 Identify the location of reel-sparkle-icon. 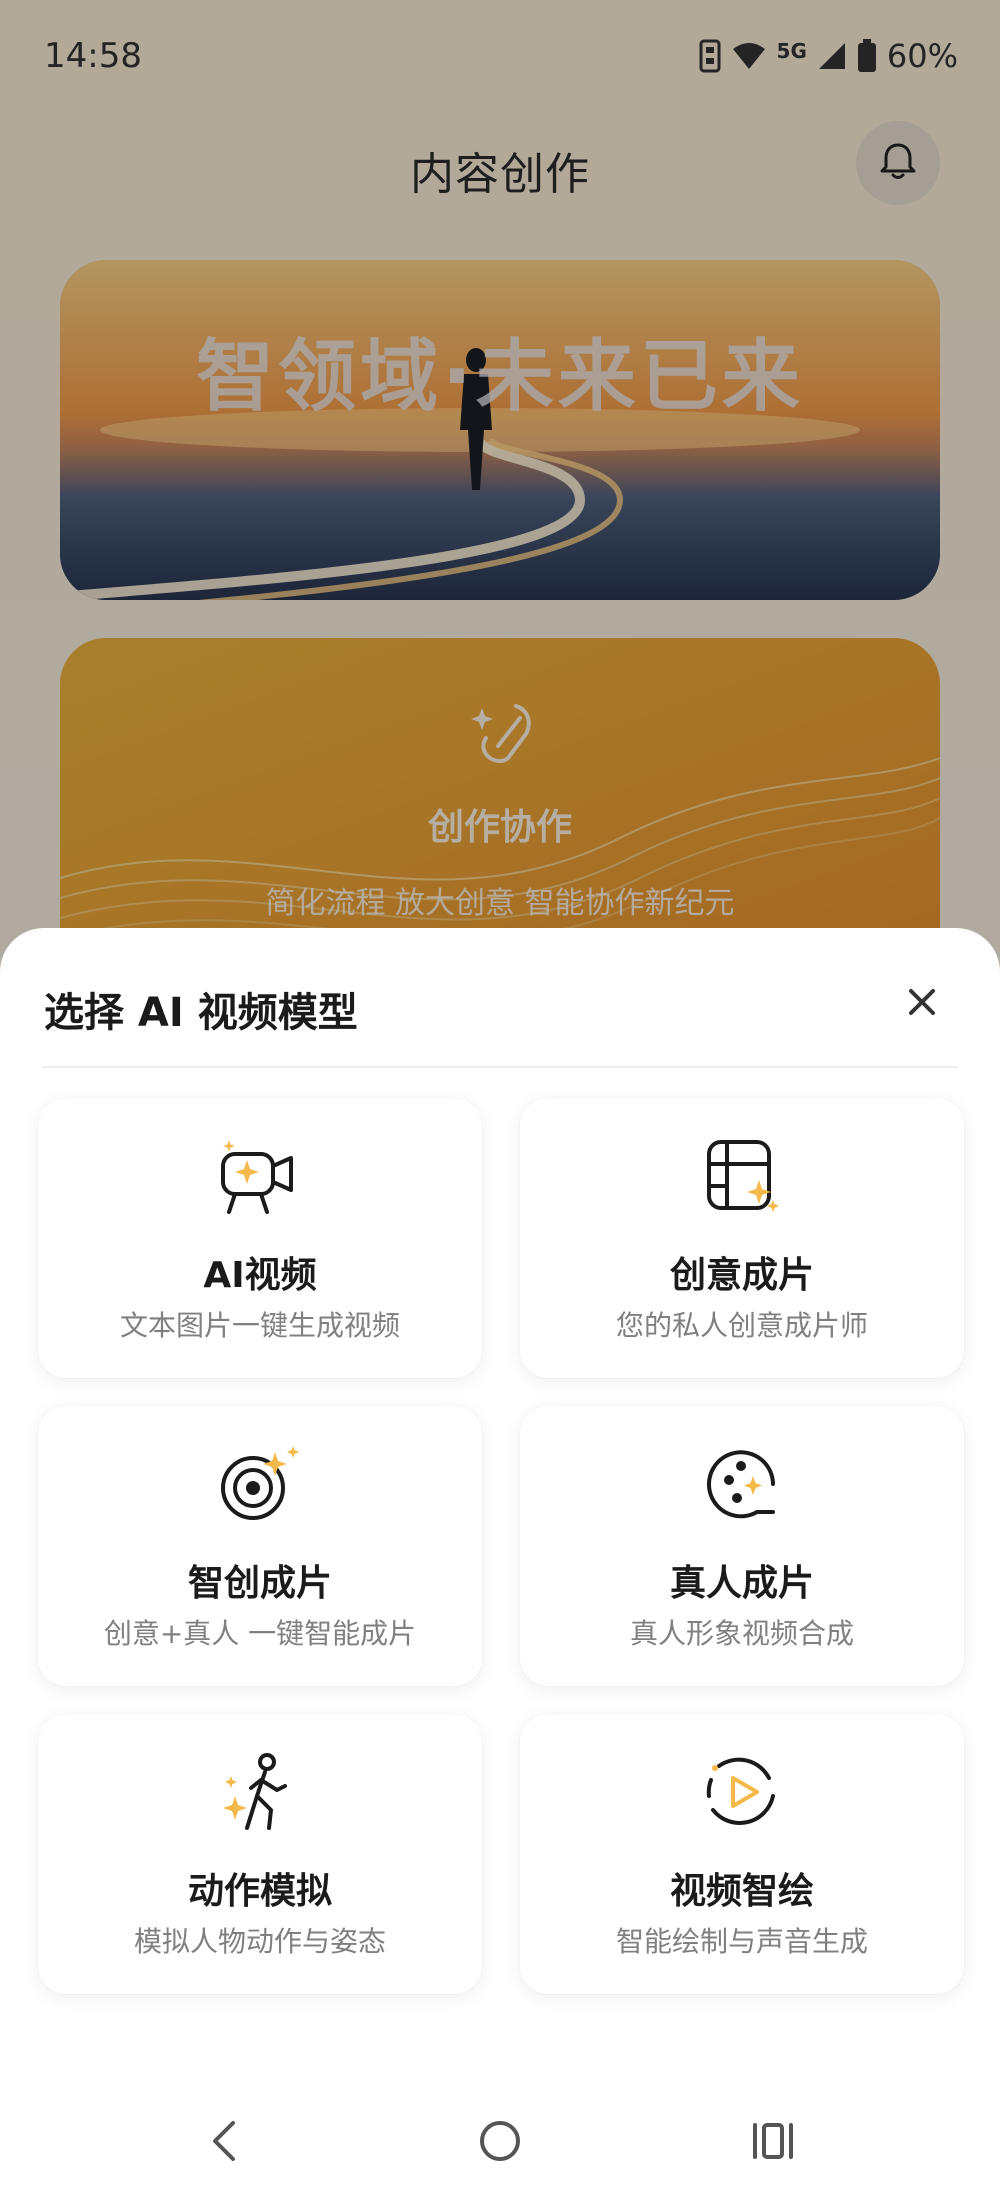
(742, 1484).